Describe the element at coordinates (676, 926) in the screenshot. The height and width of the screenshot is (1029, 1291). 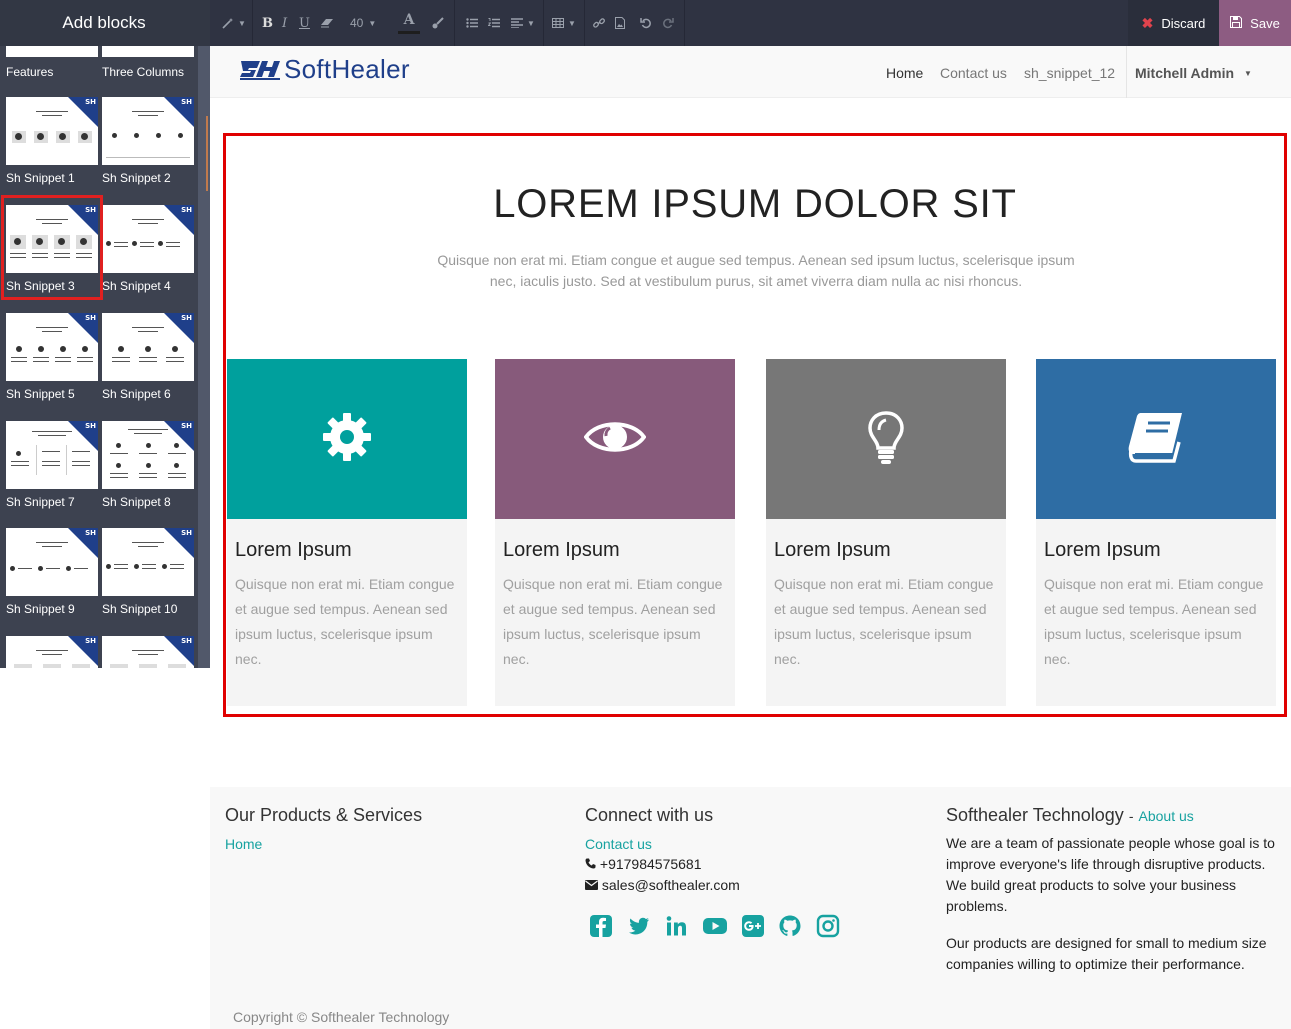
I see `linkedin-icon` at that location.